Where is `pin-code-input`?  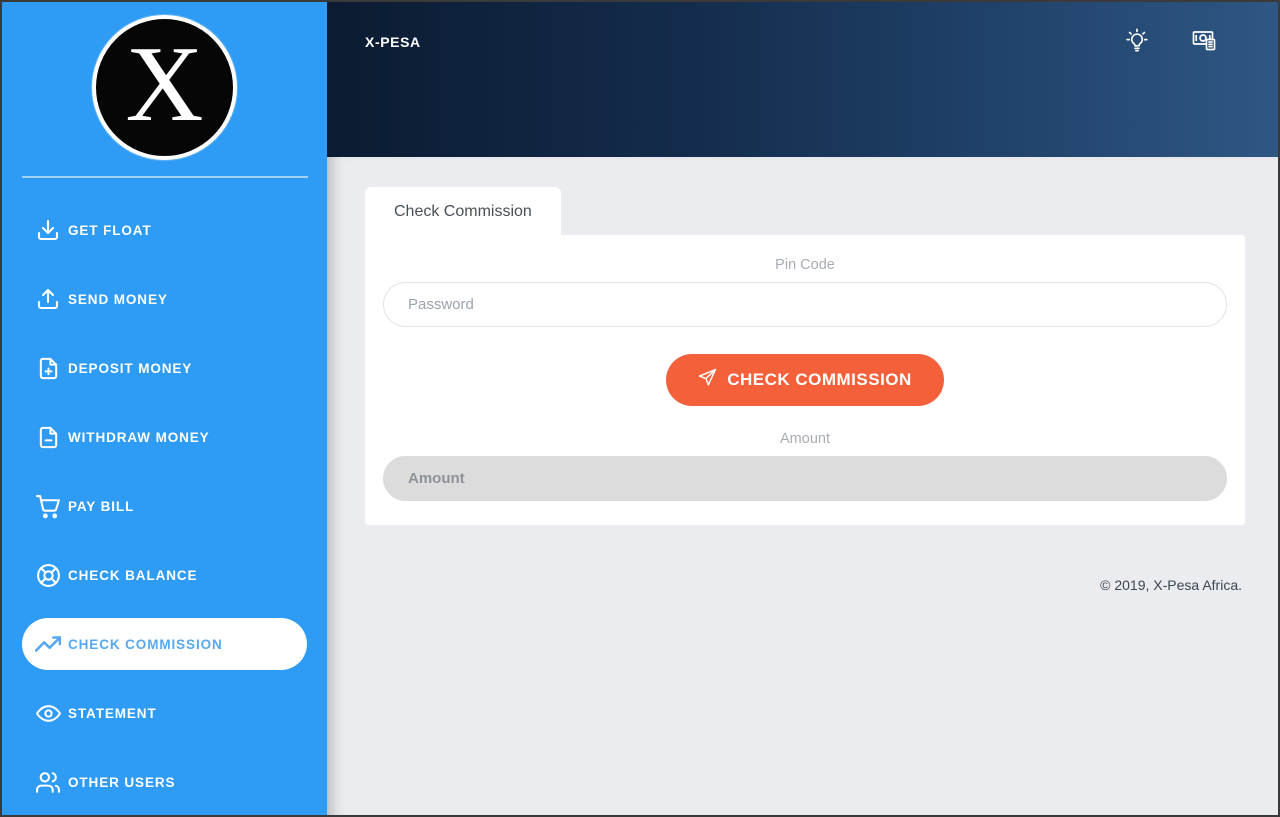
pin-code-input is located at coordinates (805, 304).